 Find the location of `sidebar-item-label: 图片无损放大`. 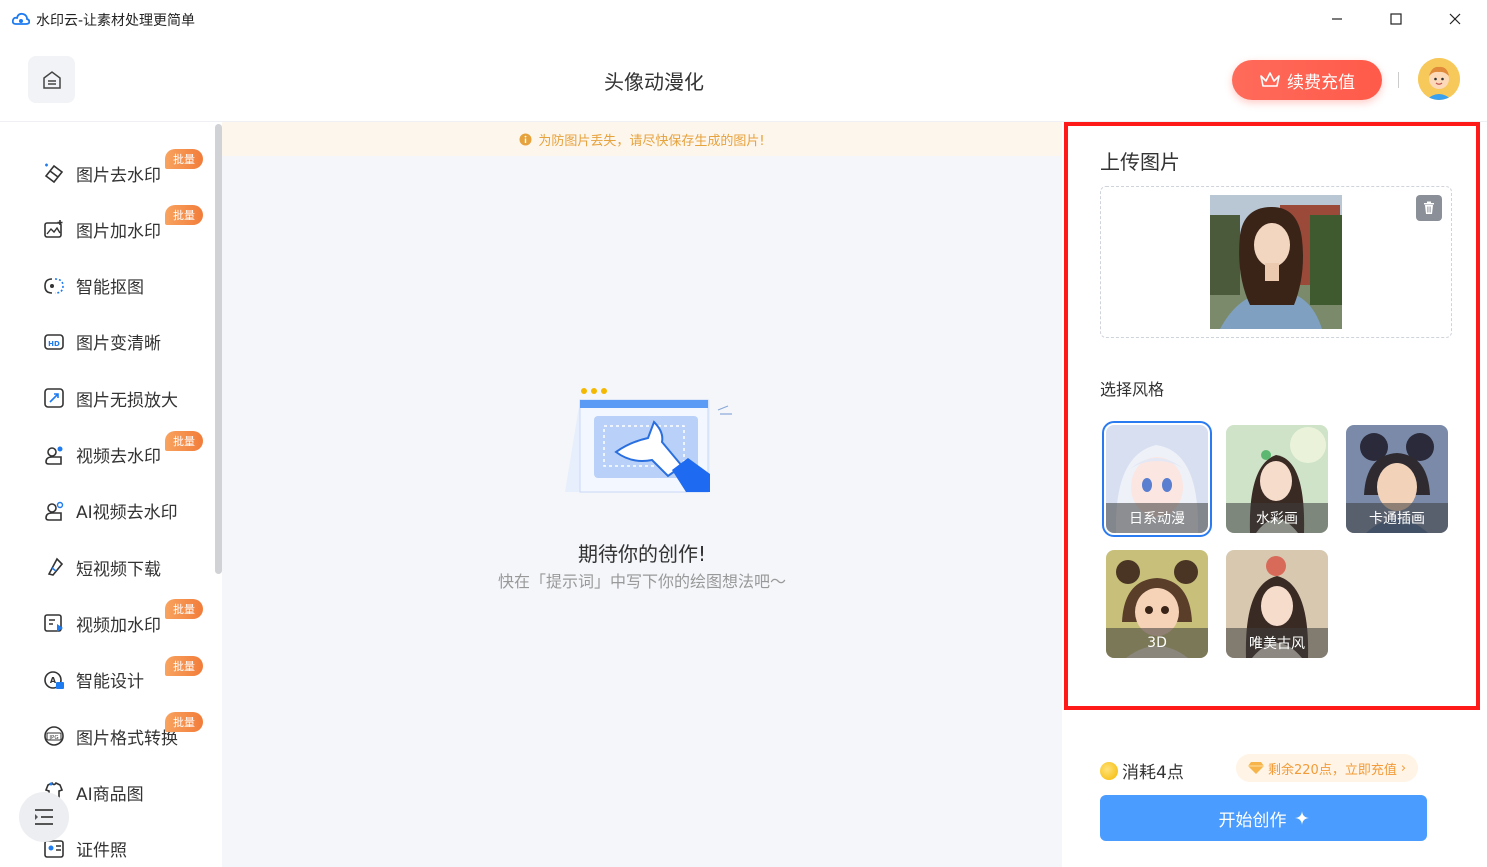

sidebar-item-label: 图片无损放大 is located at coordinates (127, 400).